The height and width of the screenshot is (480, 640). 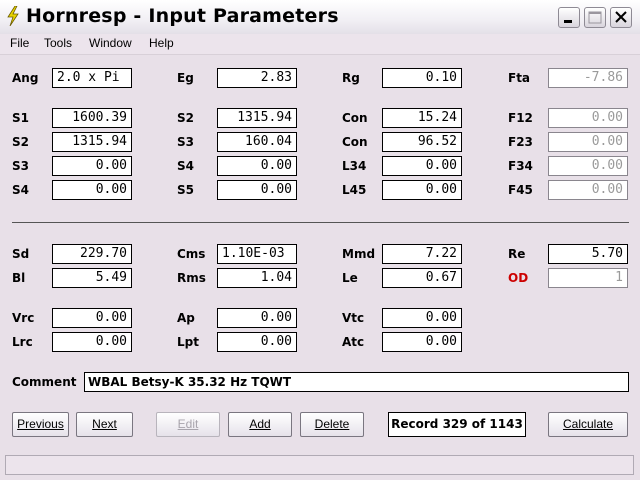 What do you see at coordinates (257, 166) in the screenshot?
I see `s4-field: 0.00` at bounding box center [257, 166].